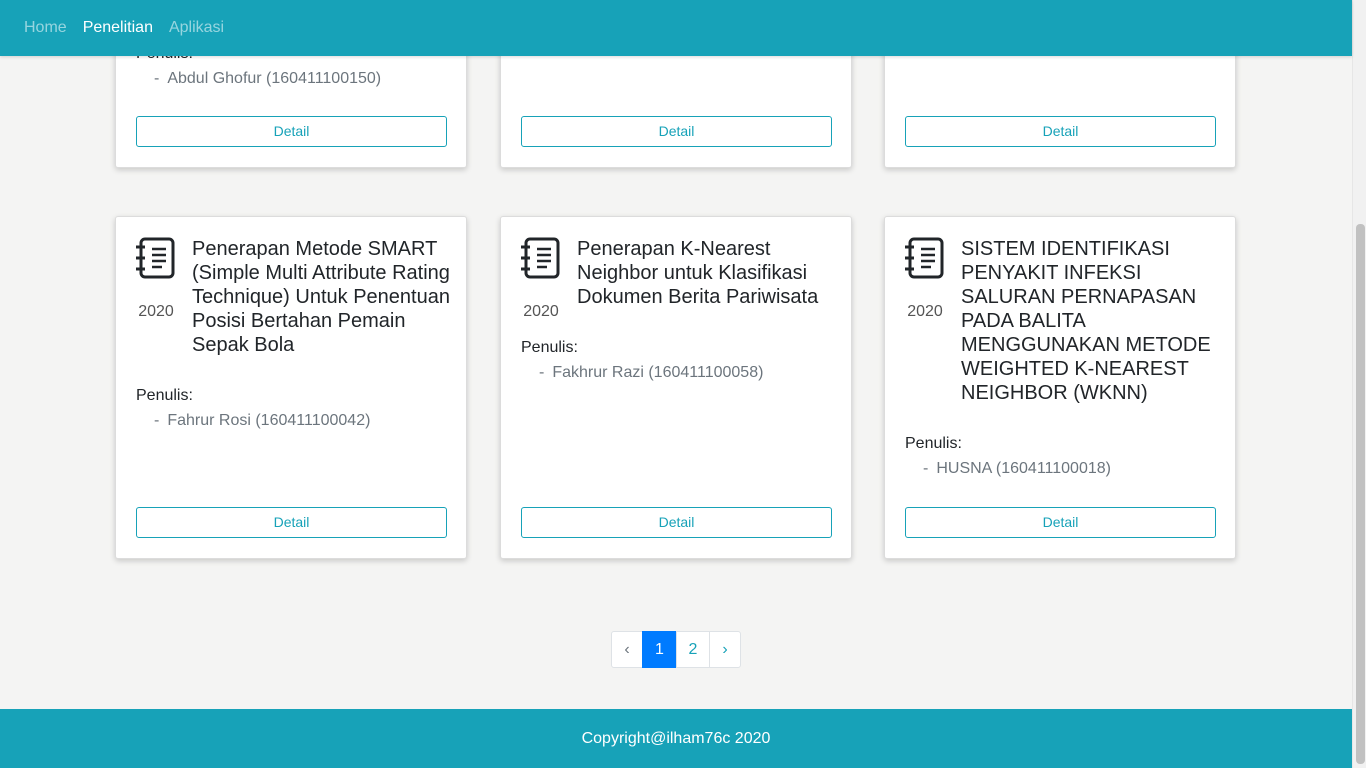  I want to click on page-next-button: ›, so click(725, 649).